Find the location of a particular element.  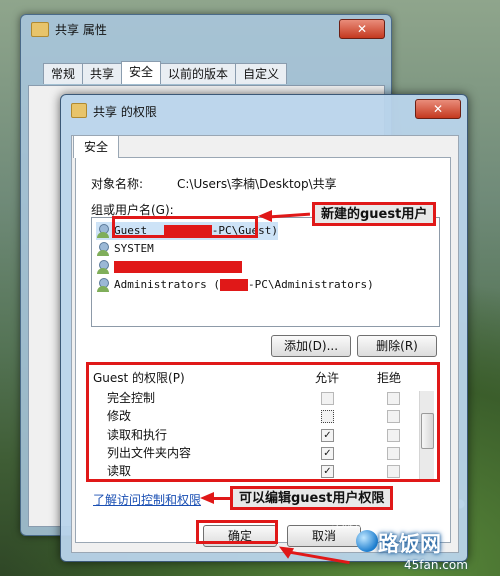

permissions-close-button: ✕ is located at coordinates (438, 109).